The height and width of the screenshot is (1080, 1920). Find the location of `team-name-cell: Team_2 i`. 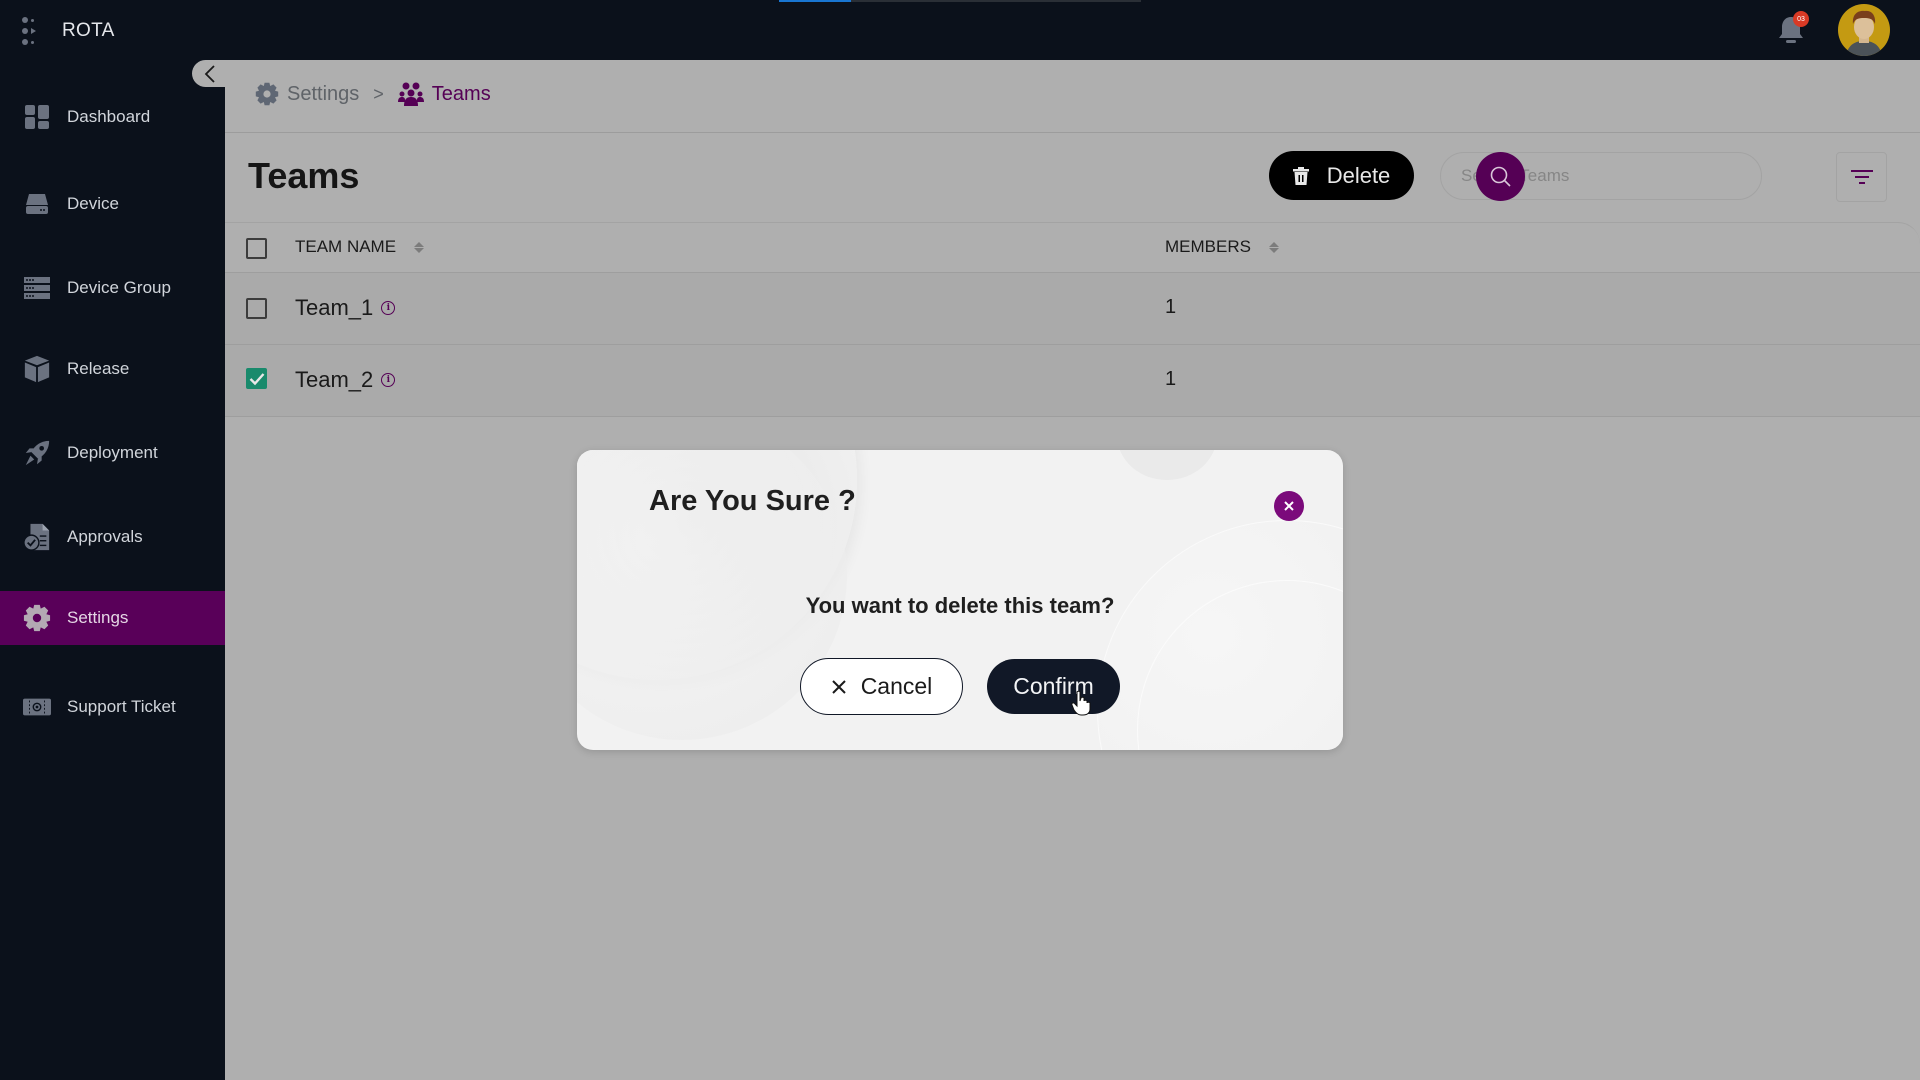

team-name-cell: Team_2 i is located at coordinates (345, 380).